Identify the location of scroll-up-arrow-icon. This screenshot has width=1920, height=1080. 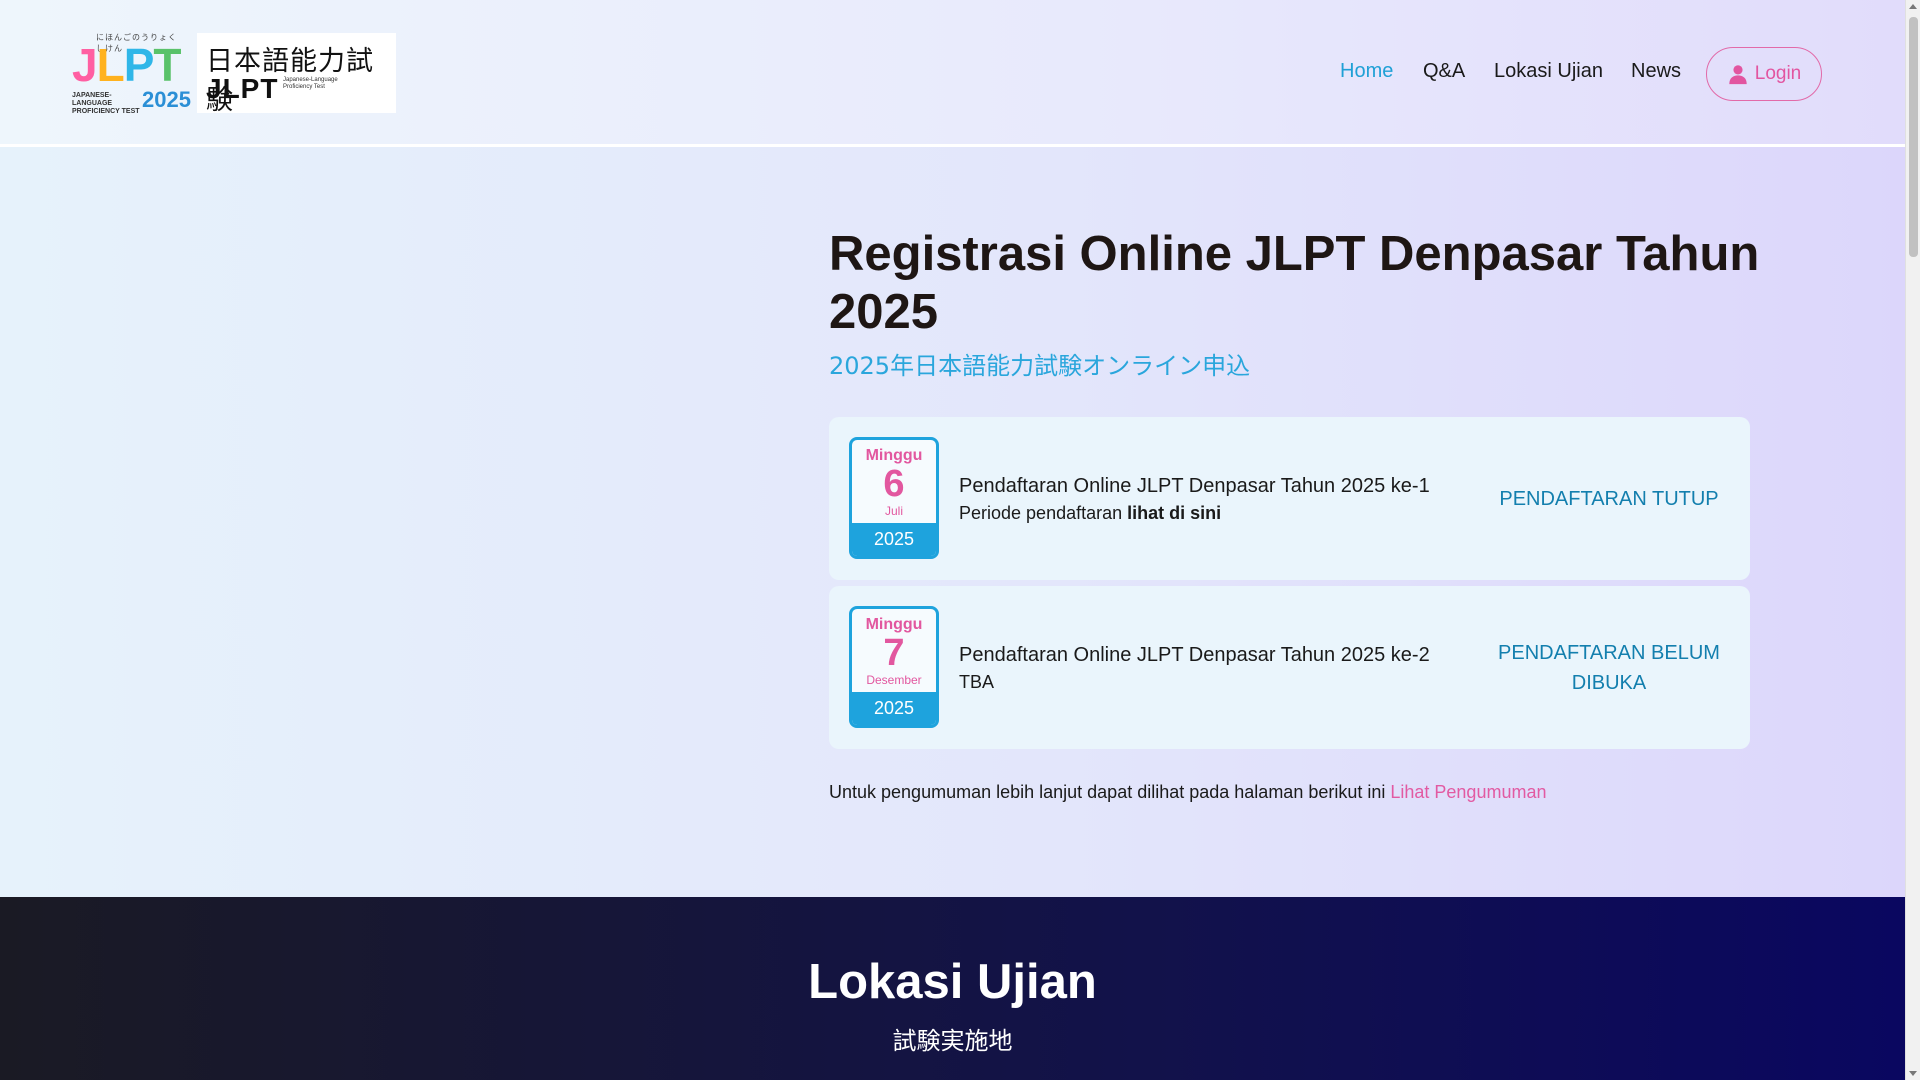
(1913, 6).